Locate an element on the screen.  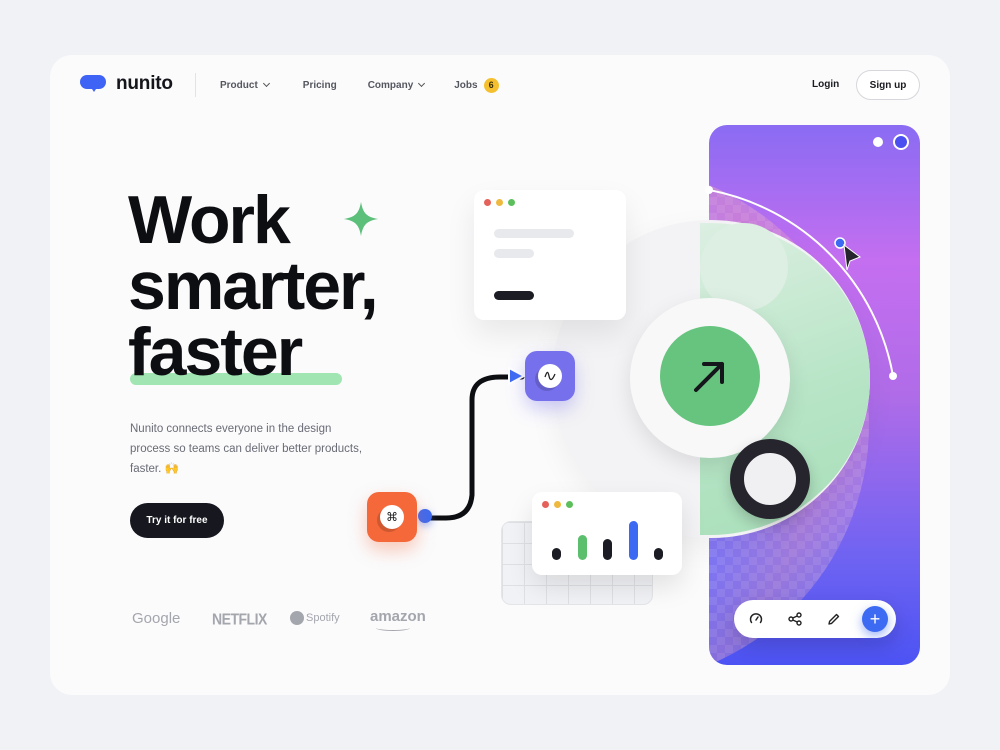
panel-dot-selected is located at coordinates (901, 142).